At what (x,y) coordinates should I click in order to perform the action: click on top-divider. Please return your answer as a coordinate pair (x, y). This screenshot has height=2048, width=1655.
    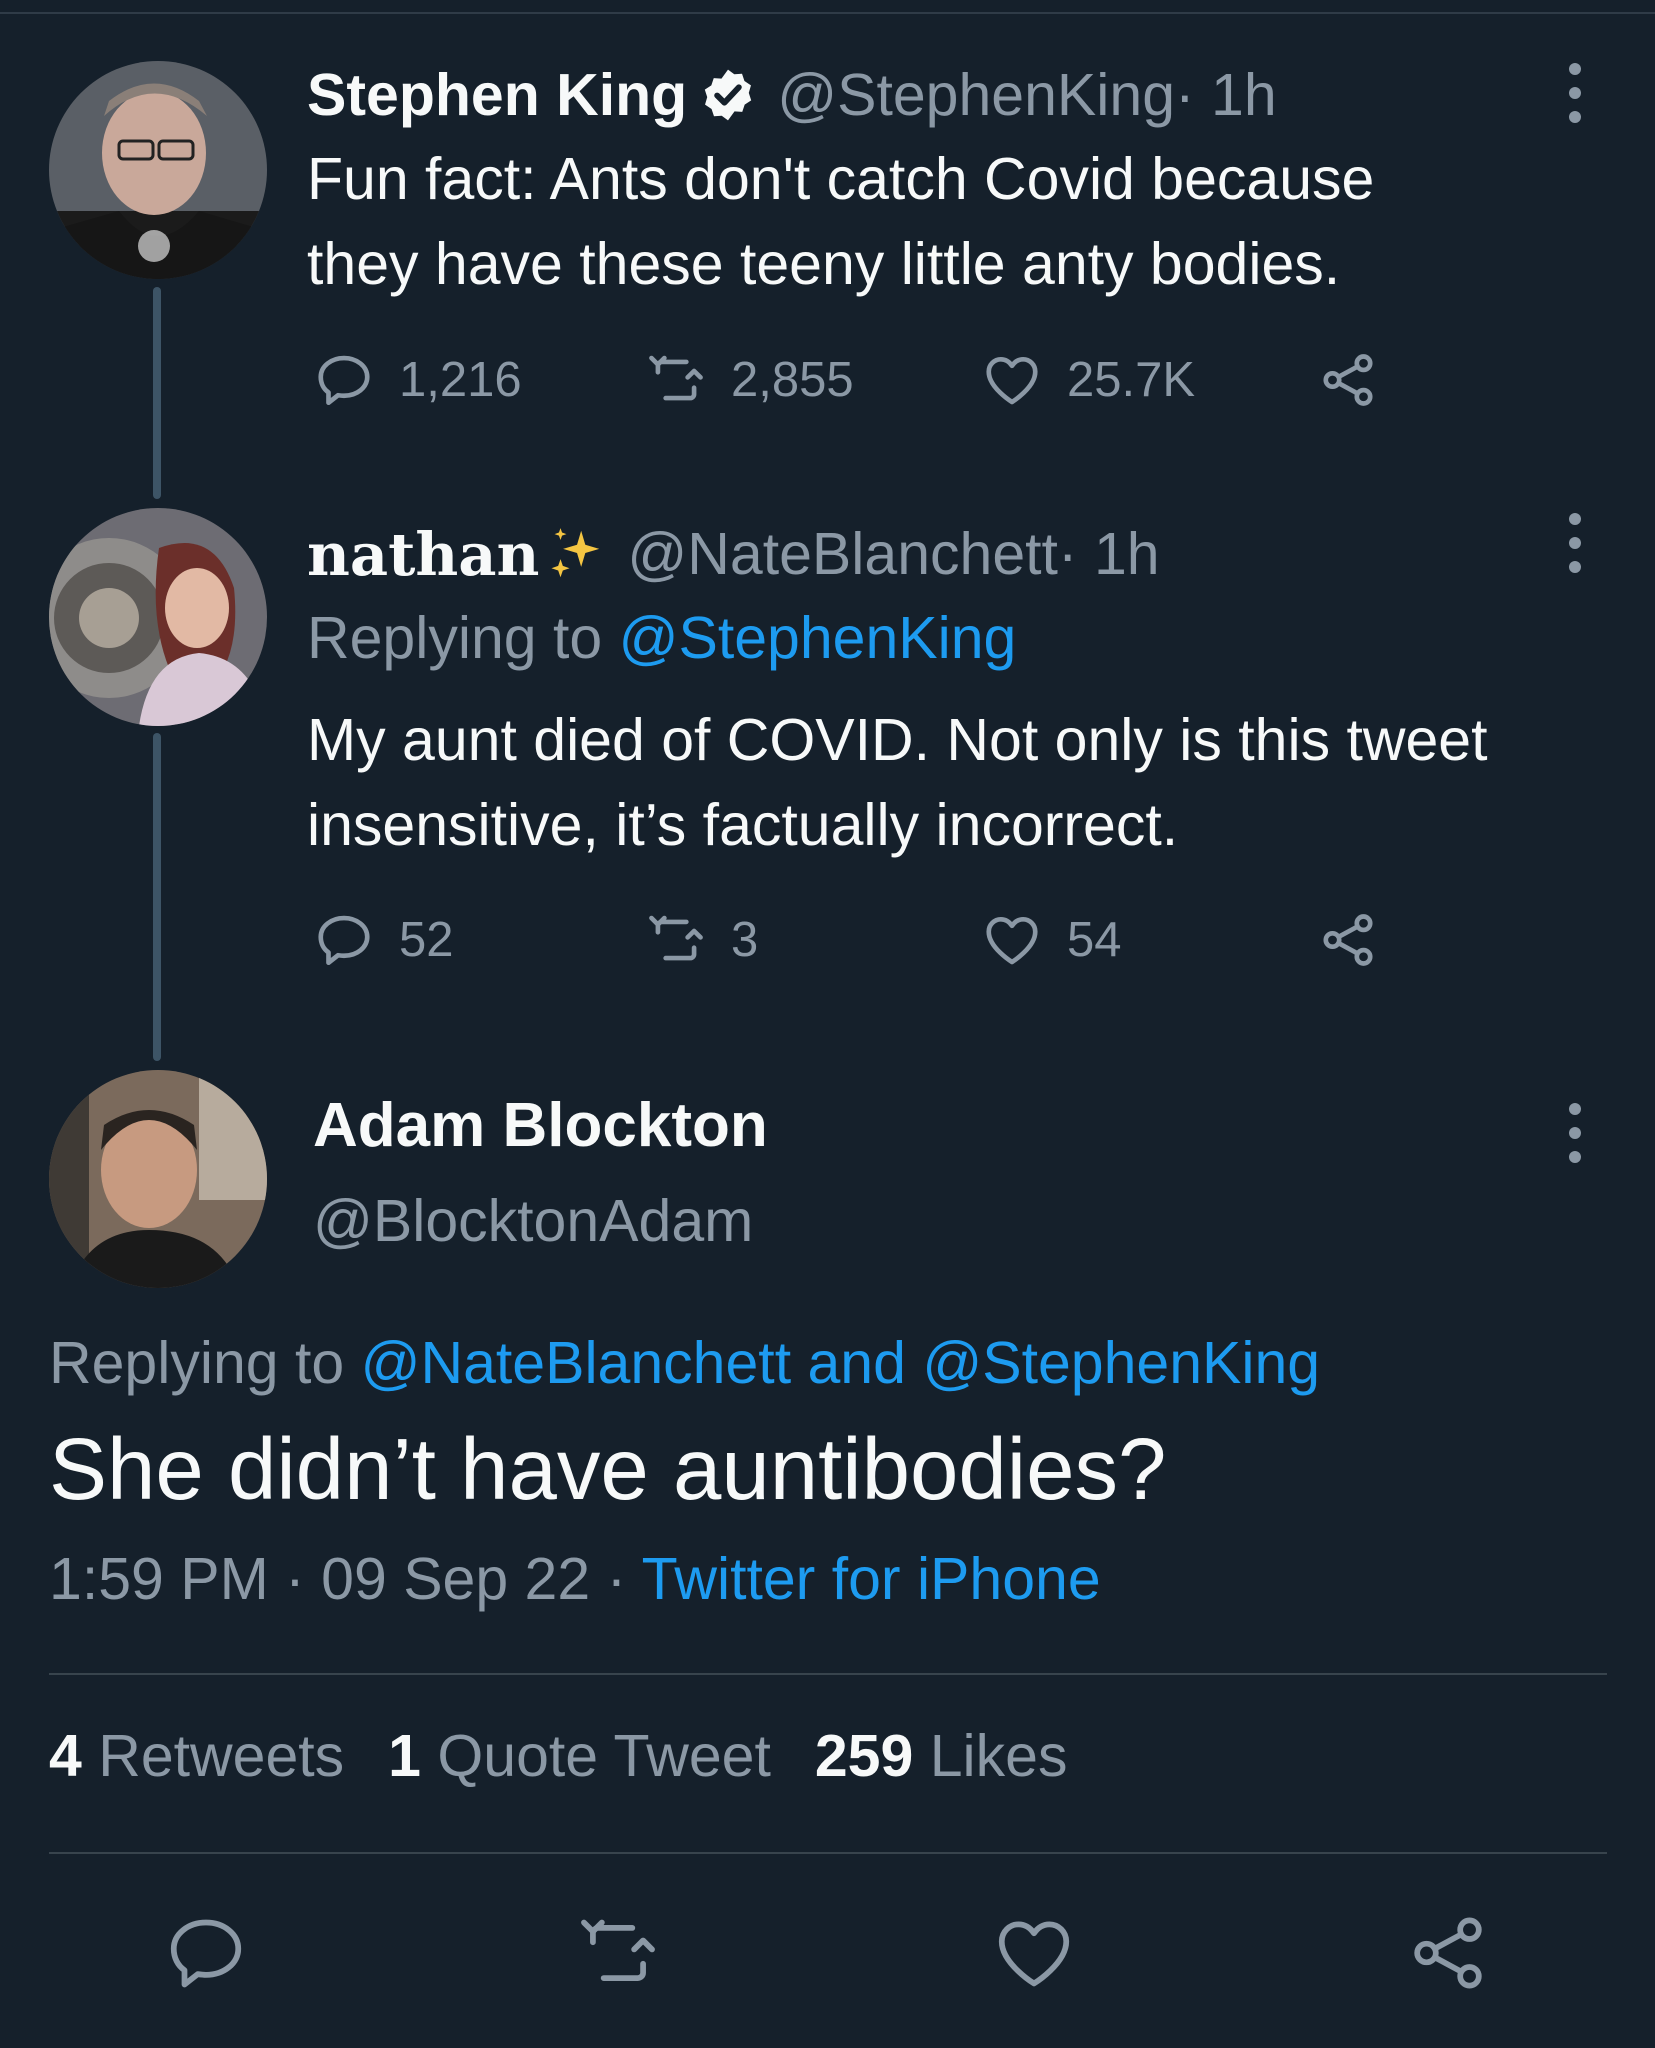
    Looking at the image, I should click on (827, 13).